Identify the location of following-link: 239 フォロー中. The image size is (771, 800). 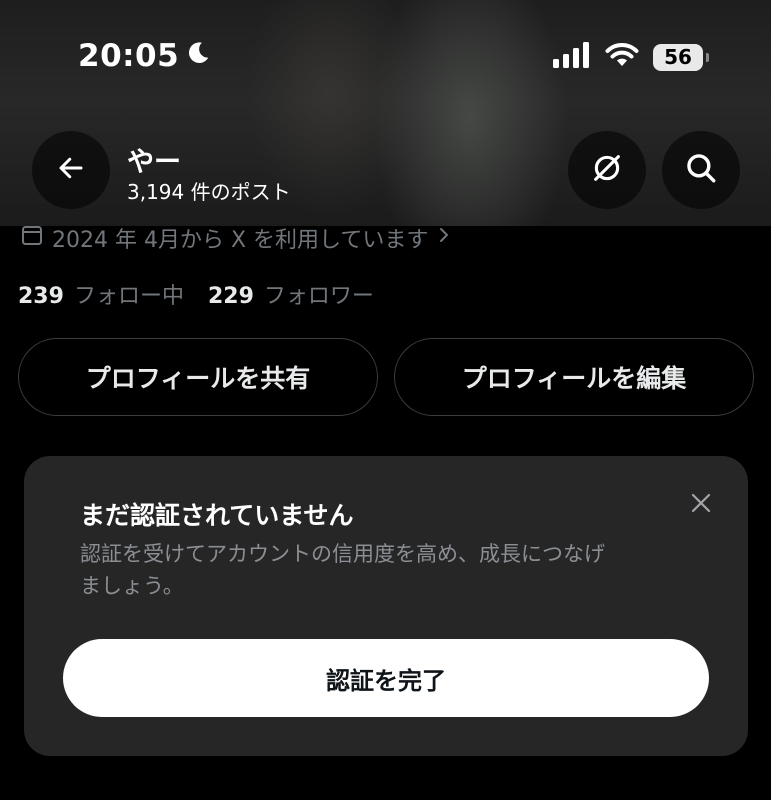
(101, 294).